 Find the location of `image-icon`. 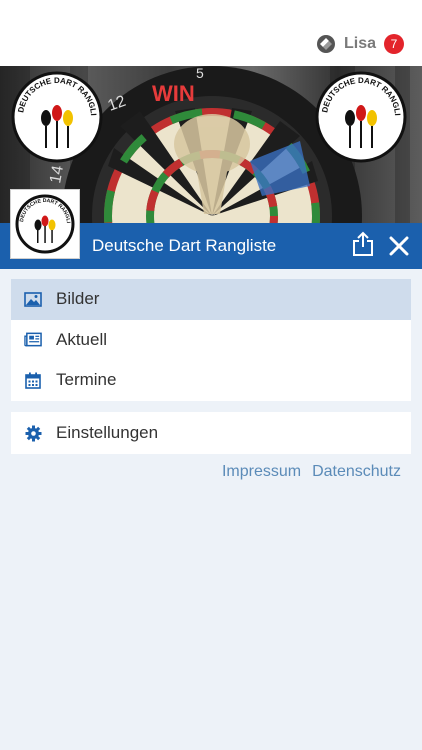

image-icon is located at coordinates (33, 299).